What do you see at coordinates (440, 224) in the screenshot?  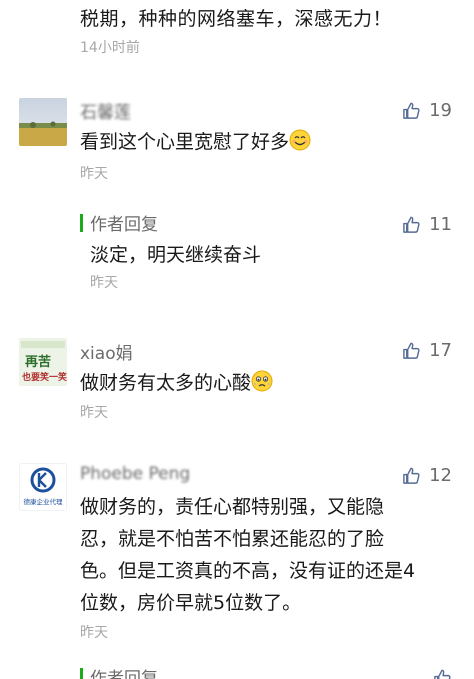 I see `like-count: 11` at bounding box center [440, 224].